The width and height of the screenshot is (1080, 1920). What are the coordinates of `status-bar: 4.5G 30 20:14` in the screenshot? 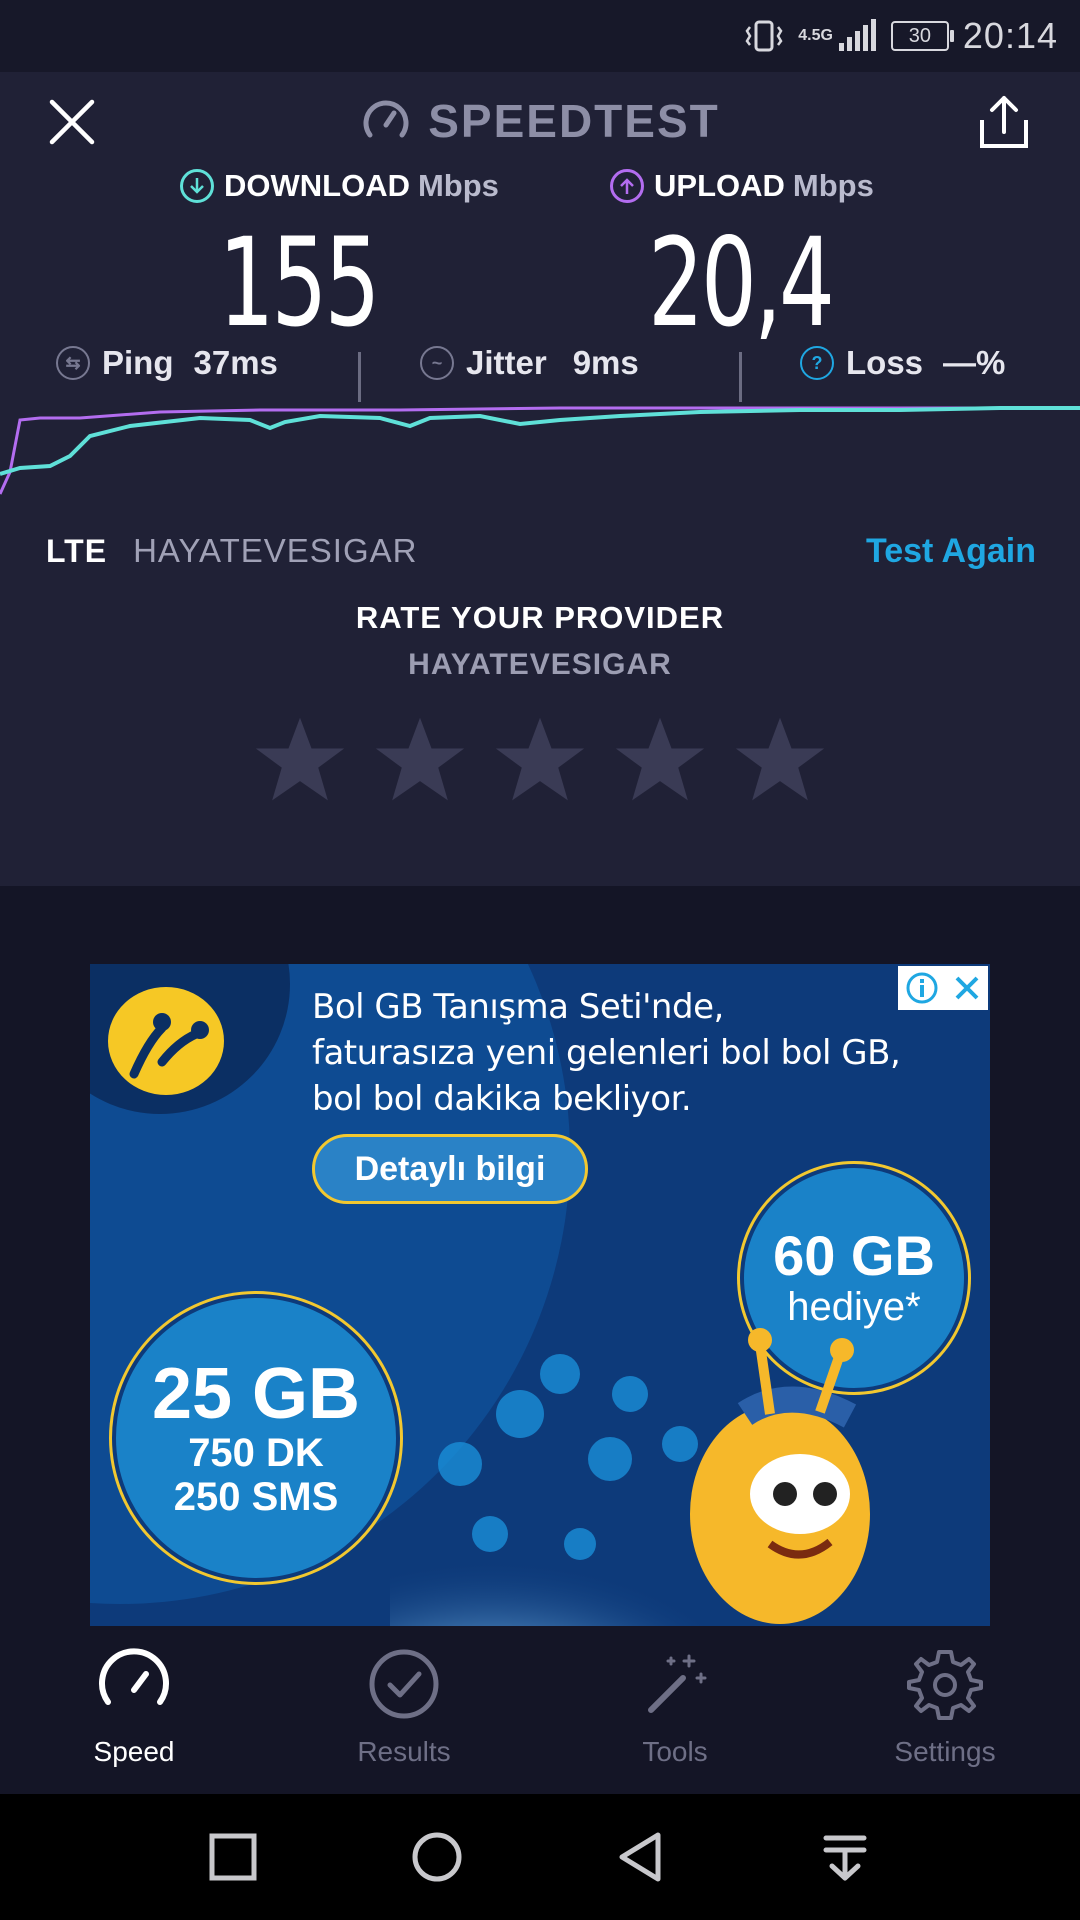 It's located at (540, 36).